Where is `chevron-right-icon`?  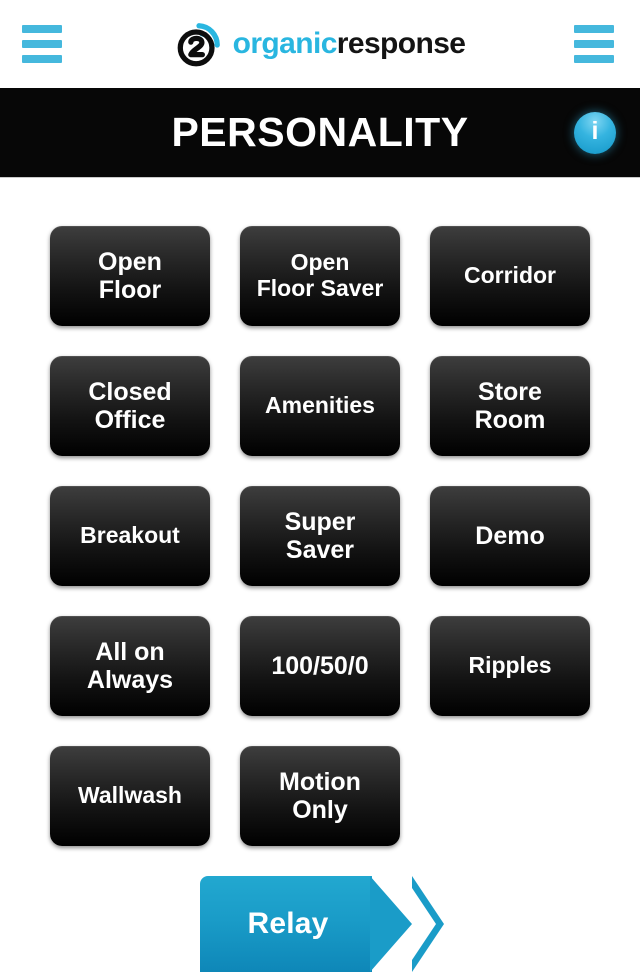 chevron-right-icon is located at coordinates (428, 924).